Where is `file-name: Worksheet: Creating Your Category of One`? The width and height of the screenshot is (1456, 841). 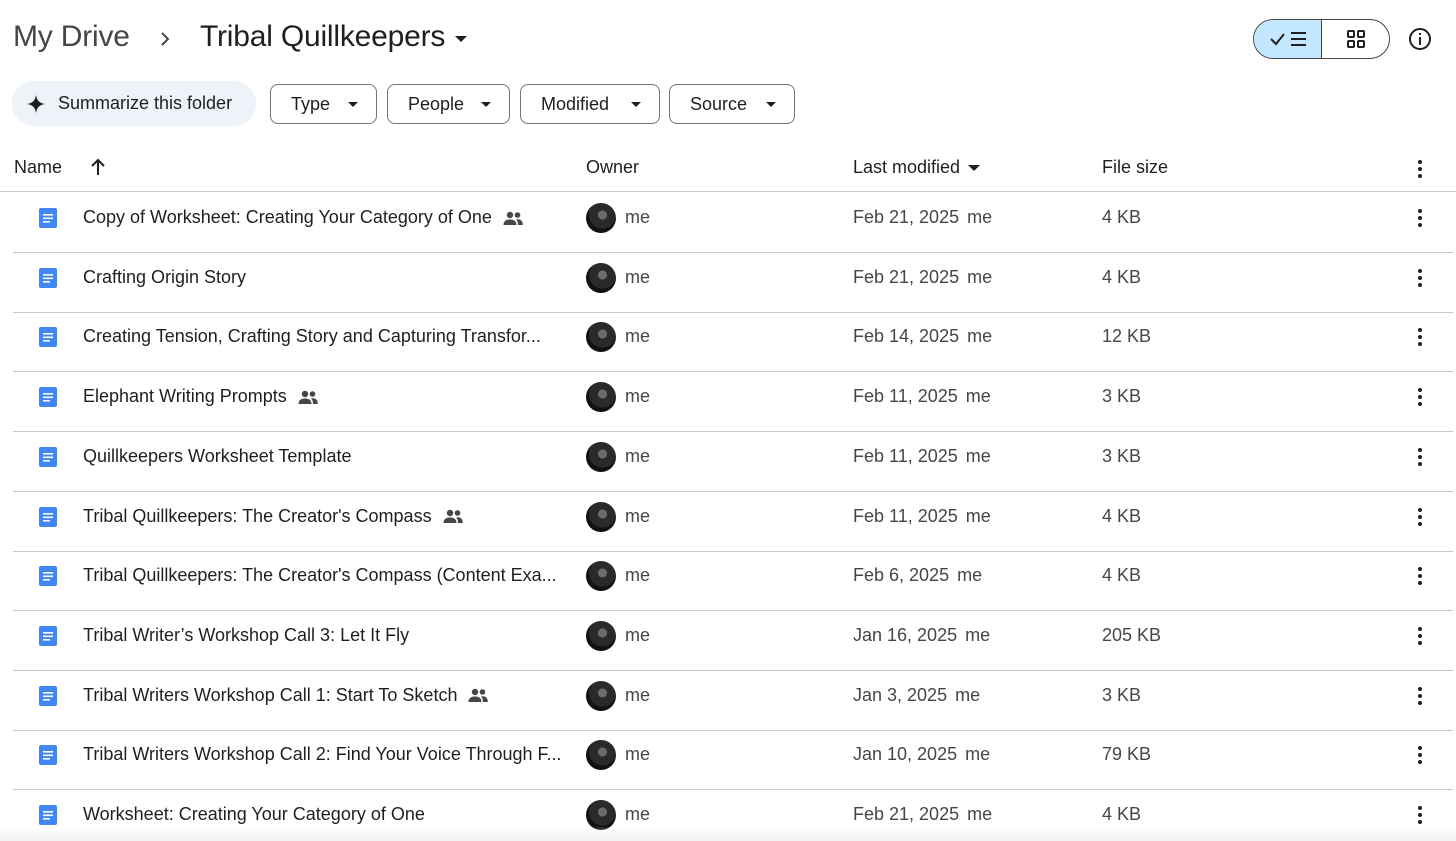 file-name: Worksheet: Creating Your Category of One is located at coordinates (254, 814).